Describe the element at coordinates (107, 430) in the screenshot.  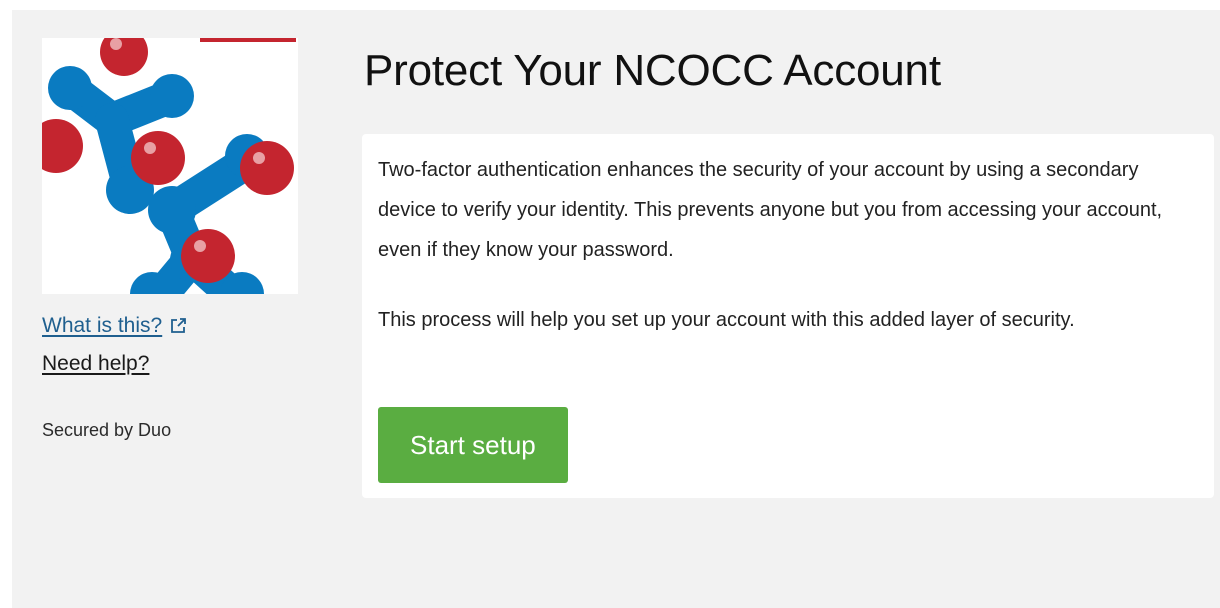
I see `secured-by-duo-text: Secured by Duo` at that location.